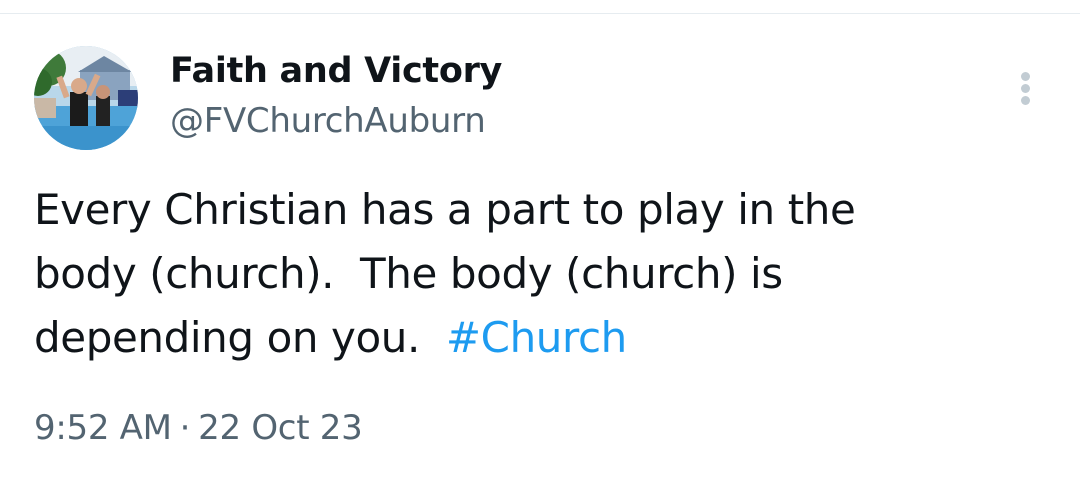 Image resolution: width=1080 pixels, height=478 pixels. What do you see at coordinates (103, 428) in the screenshot?
I see `tweet-time: 9:52 AM` at bounding box center [103, 428].